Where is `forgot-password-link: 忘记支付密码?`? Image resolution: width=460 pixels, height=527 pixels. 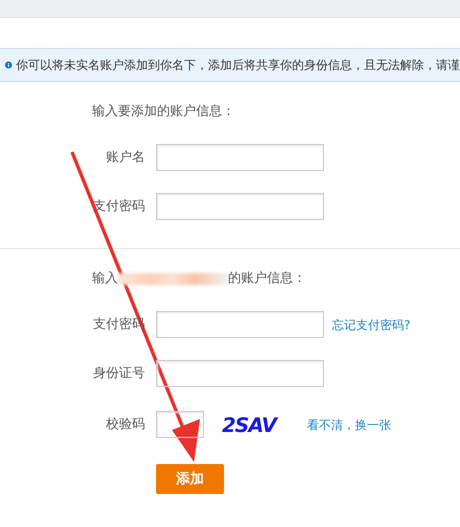
forgot-password-link: 忘记支付密码? is located at coordinates (371, 325).